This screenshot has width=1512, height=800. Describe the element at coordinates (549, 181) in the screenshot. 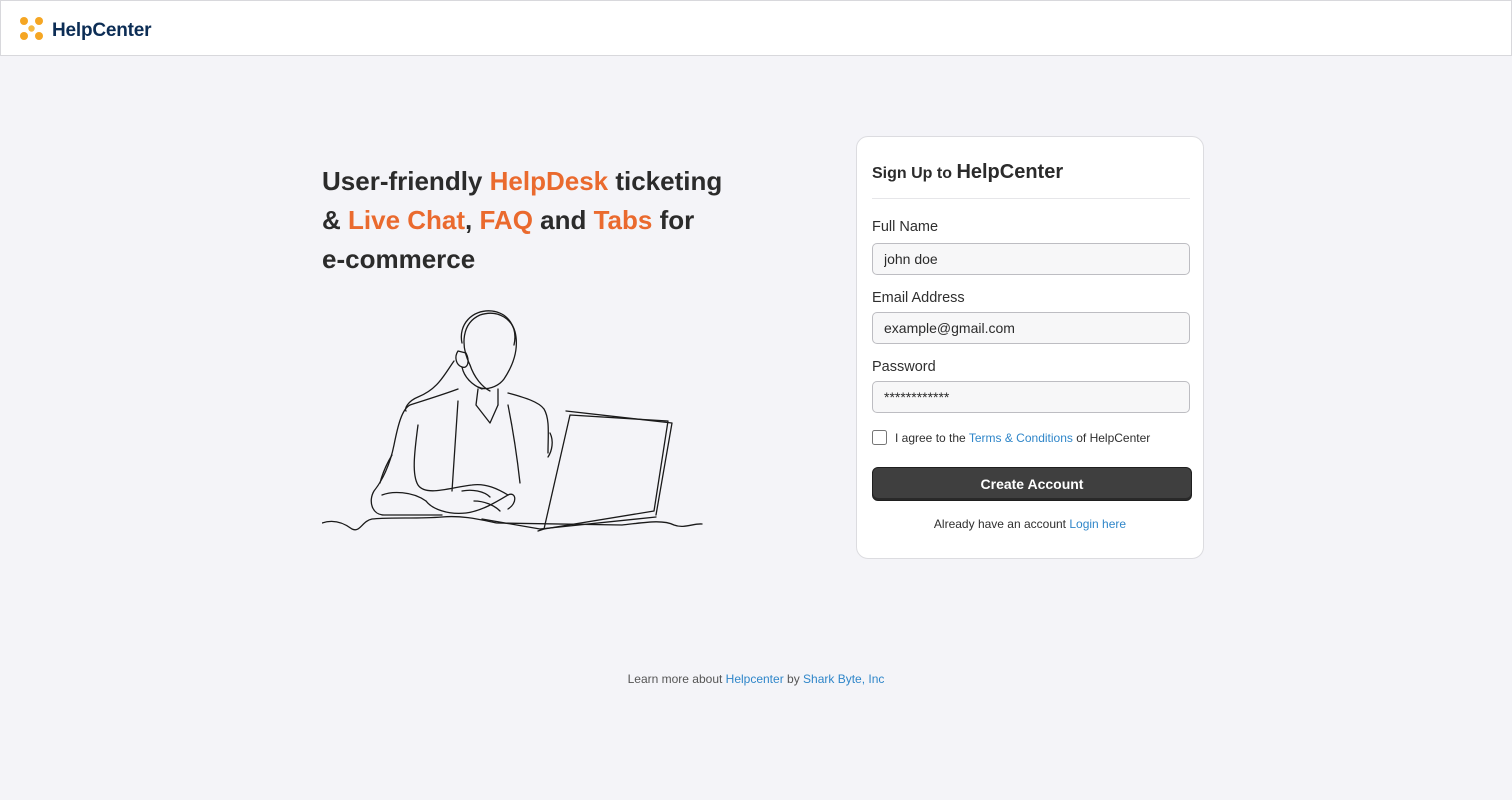

I see `hero-accent-helpdesk: HelpDesk` at that location.